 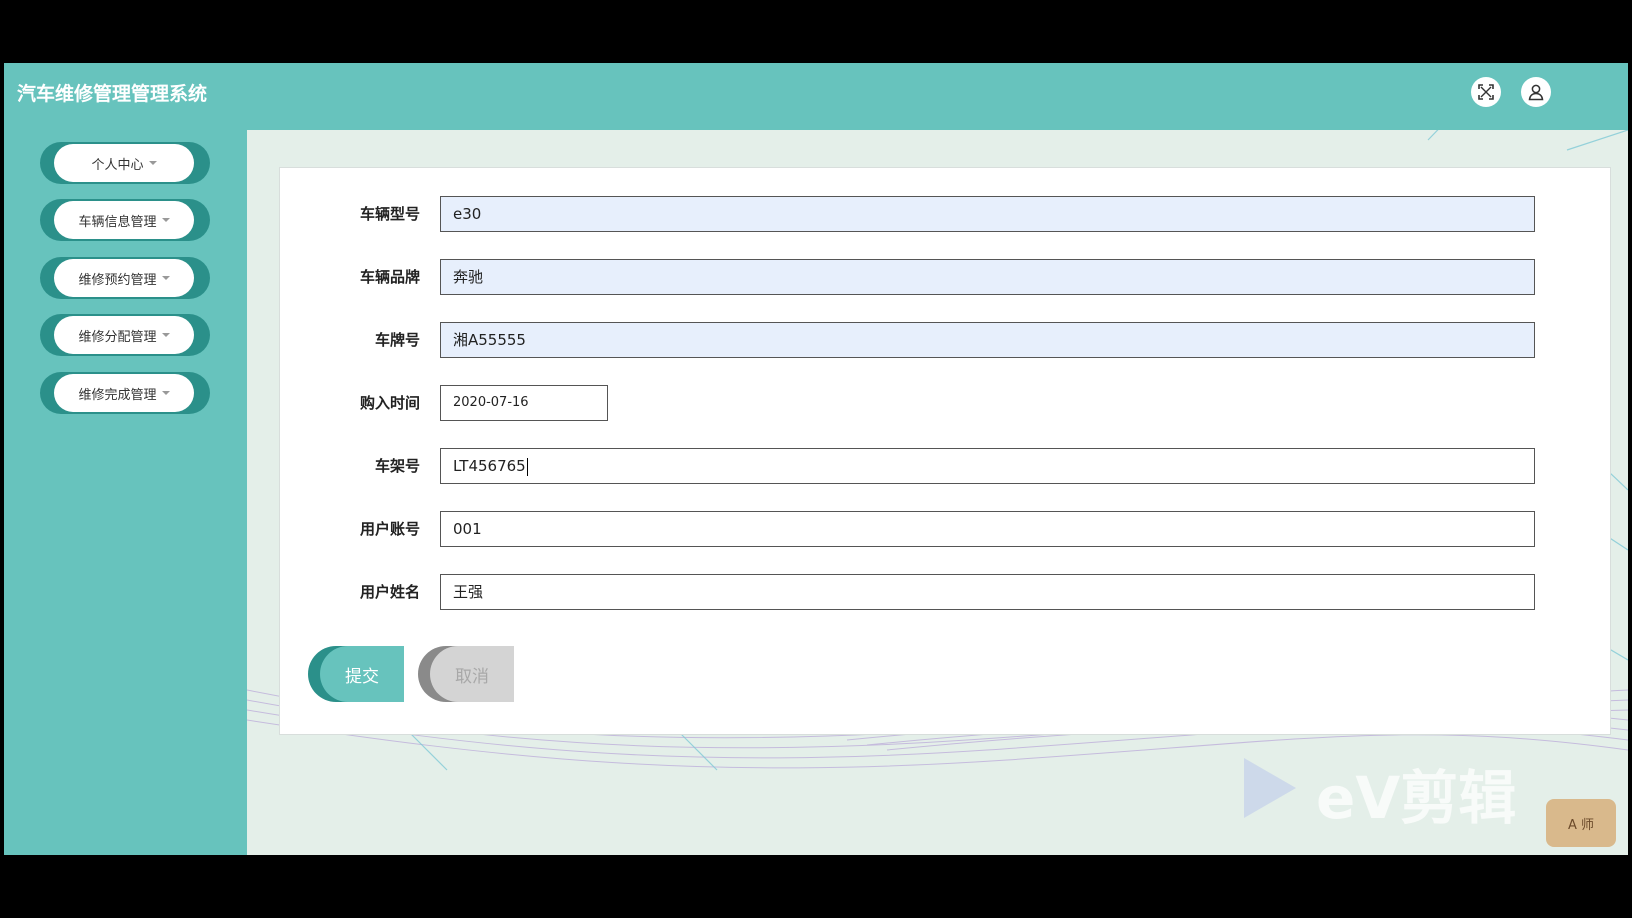 What do you see at coordinates (117, 222) in the screenshot?
I see `sidebar-item-label: 车辆信息管理` at bounding box center [117, 222].